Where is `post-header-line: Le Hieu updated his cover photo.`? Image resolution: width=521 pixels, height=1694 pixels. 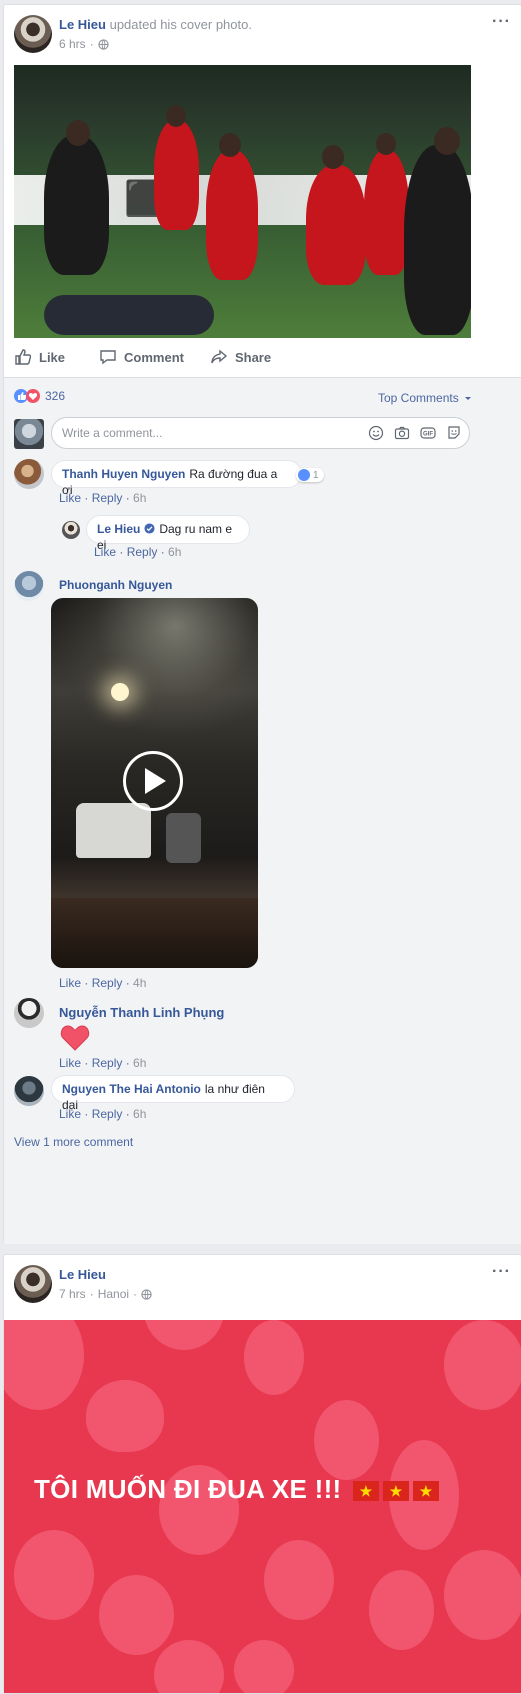 post-header-line: Le Hieu updated his cover photo. is located at coordinates (155, 24).